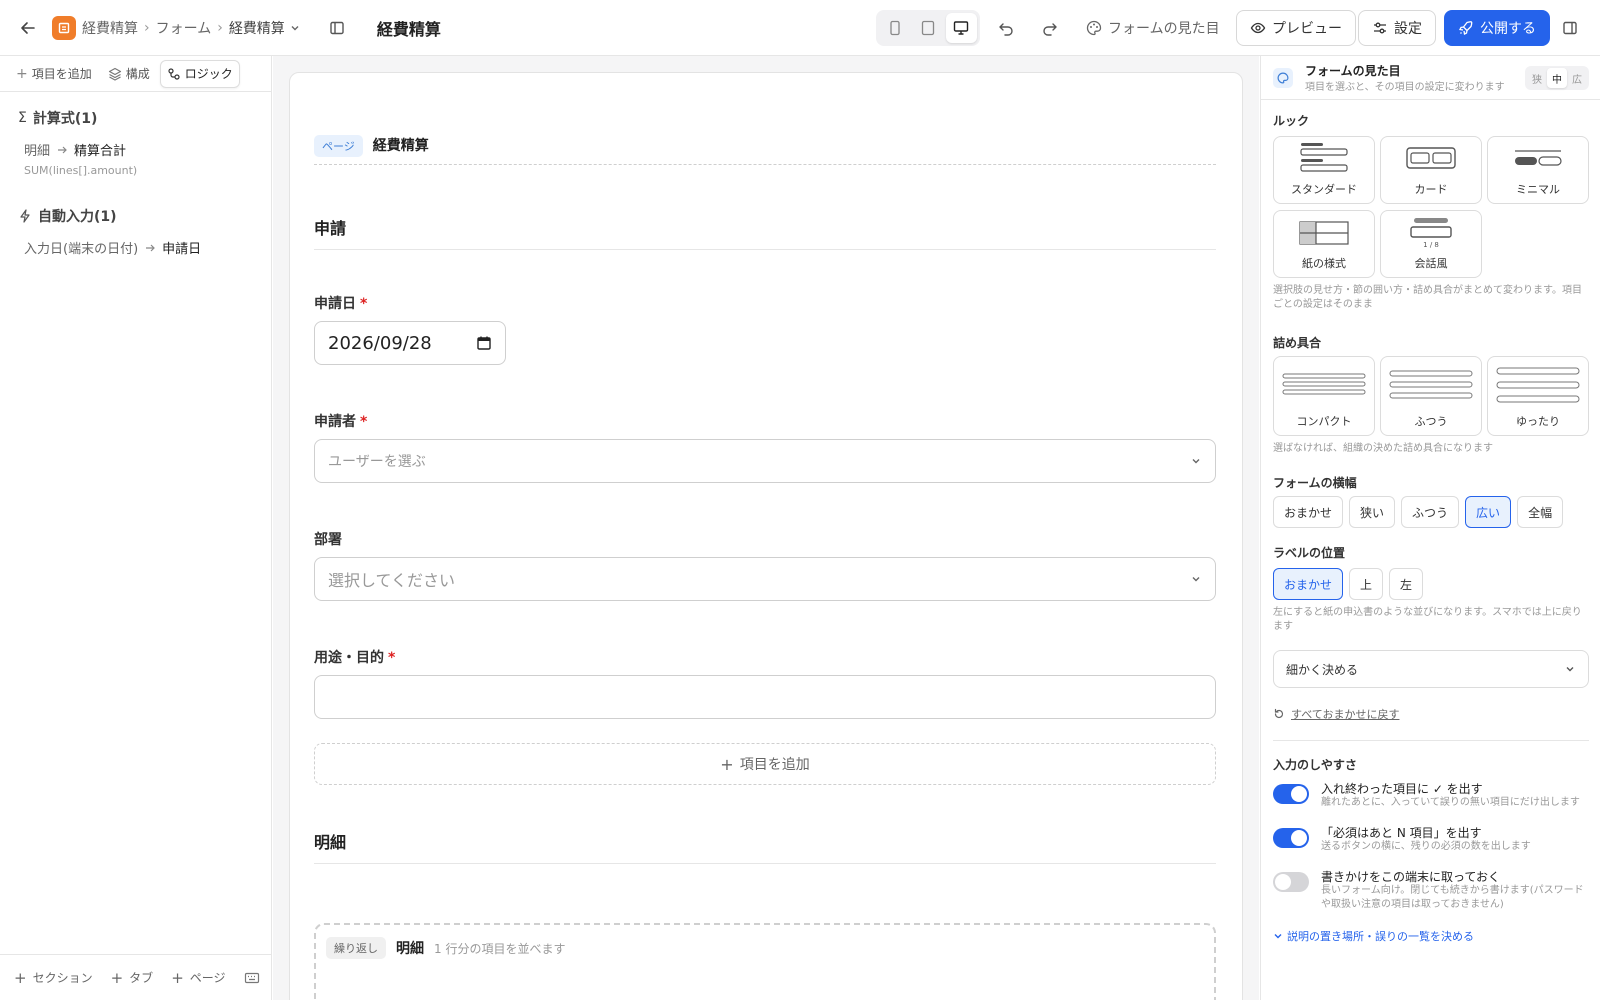 This screenshot has width=1600, height=1000. What do you see at coordinates (207, 978) in the screenshot?
I see `add-page-label: ページ` at bounding box center [207, 978].